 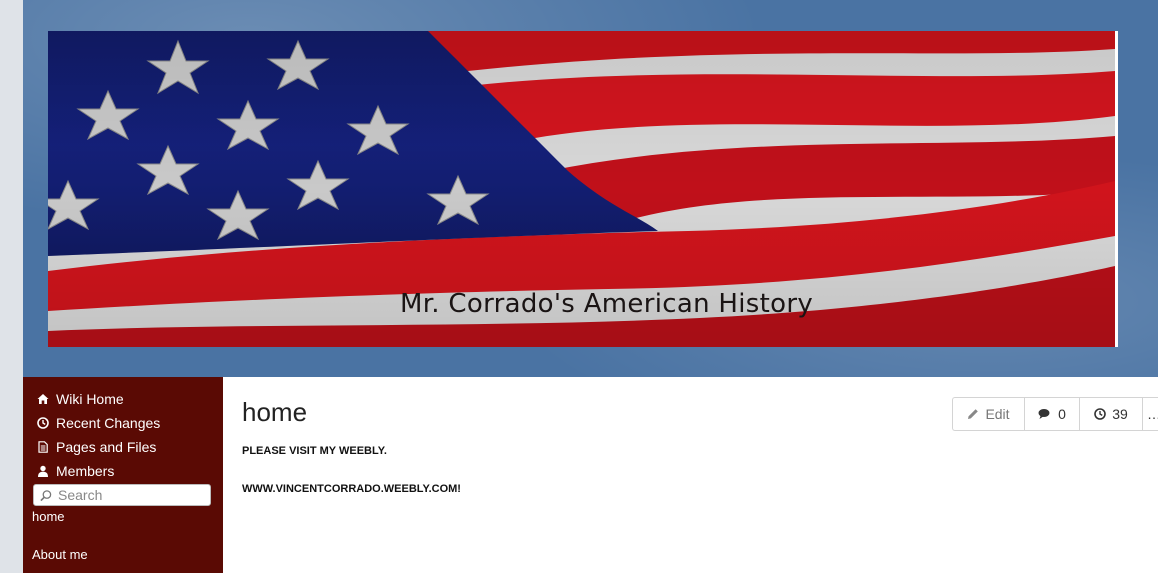 What do you see at coordinates (1044, 414) in the screenshot?
I see `comments-icon` at bounding box center [1044, 414].